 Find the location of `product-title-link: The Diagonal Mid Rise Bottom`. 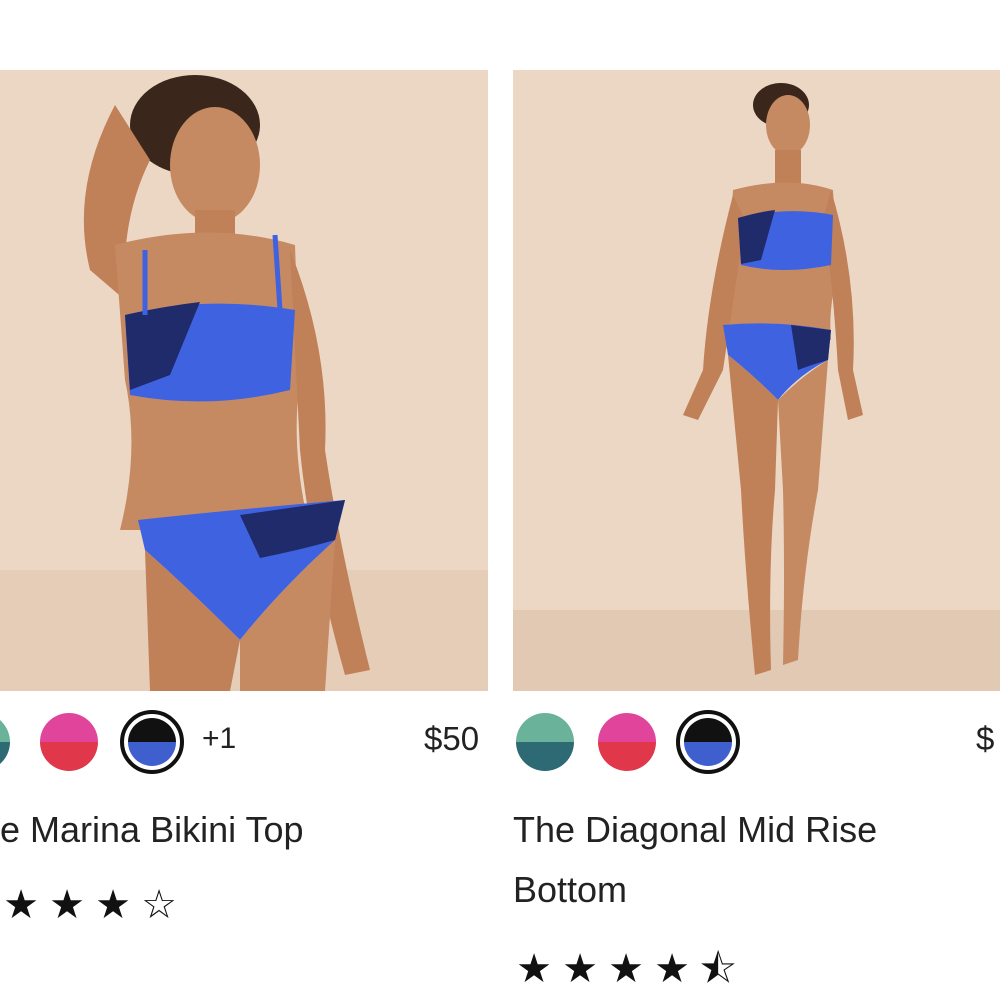

product-title-link: The Diagonal Mid Rise Bottom is located at coordinates (695, 860).